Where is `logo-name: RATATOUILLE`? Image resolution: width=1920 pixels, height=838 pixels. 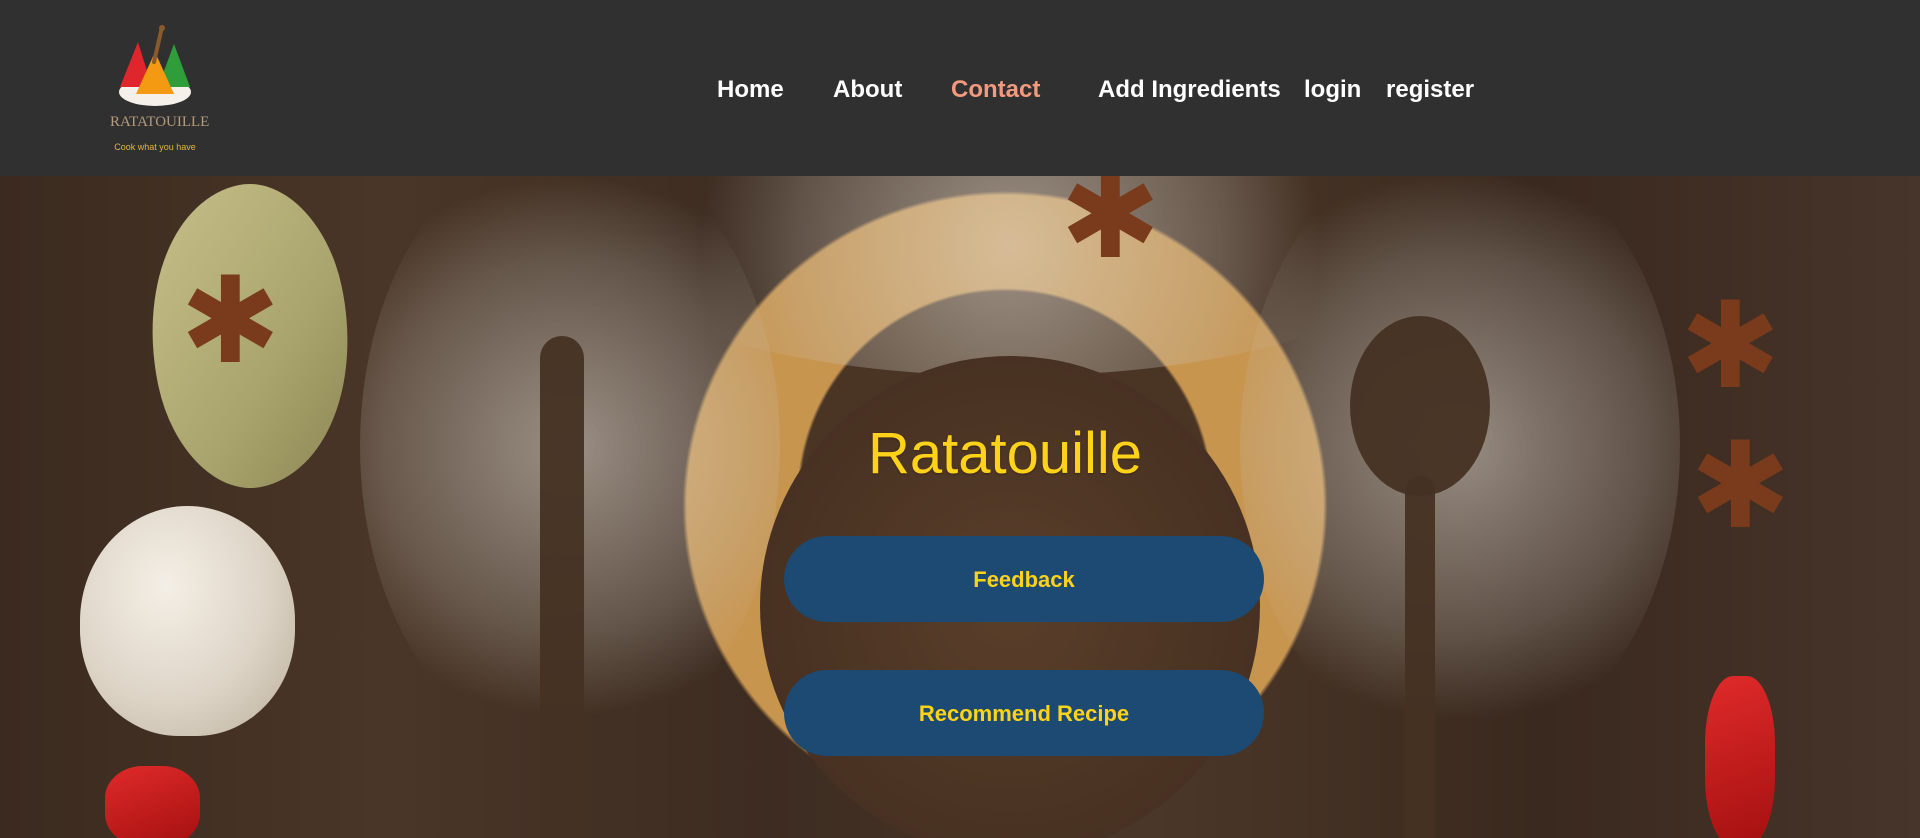
logo-name: RATATOUILLE is located at coordinates (160, 122).